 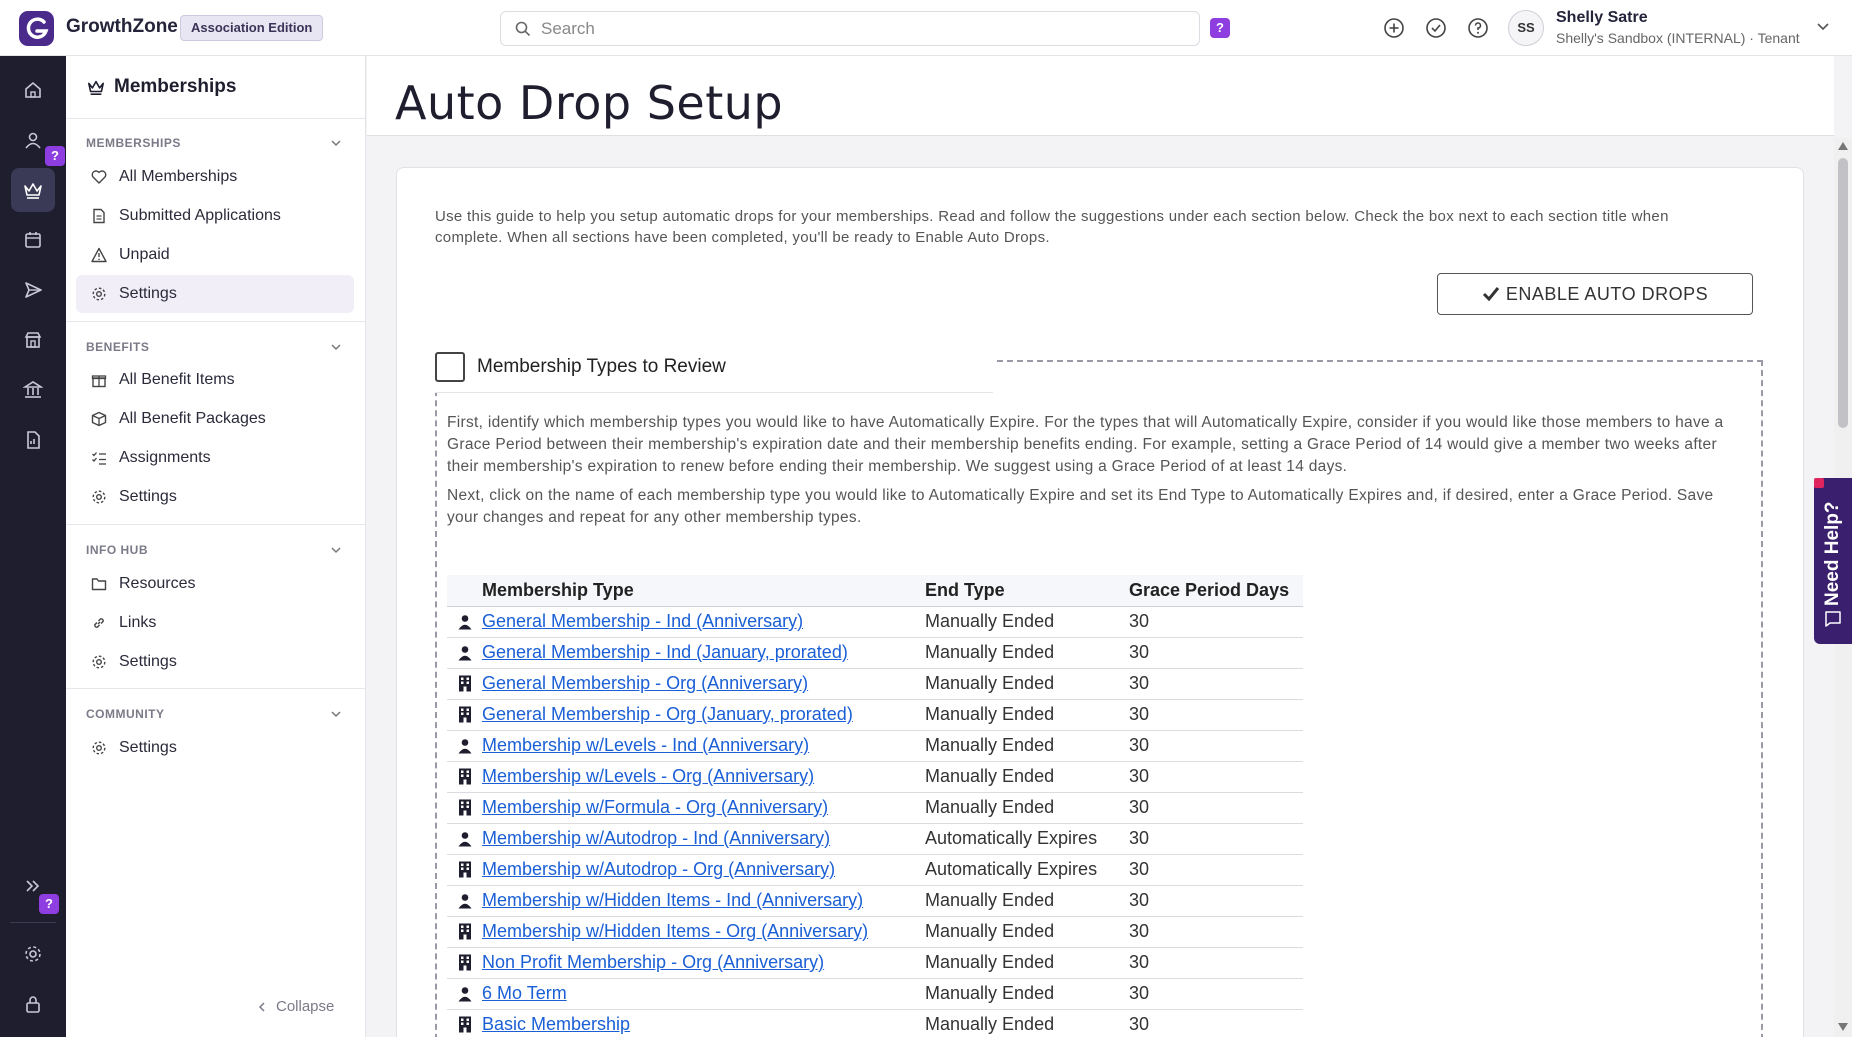 I want to click on sidebar-item-assignments: Assignments, so click(x=215, y=458).